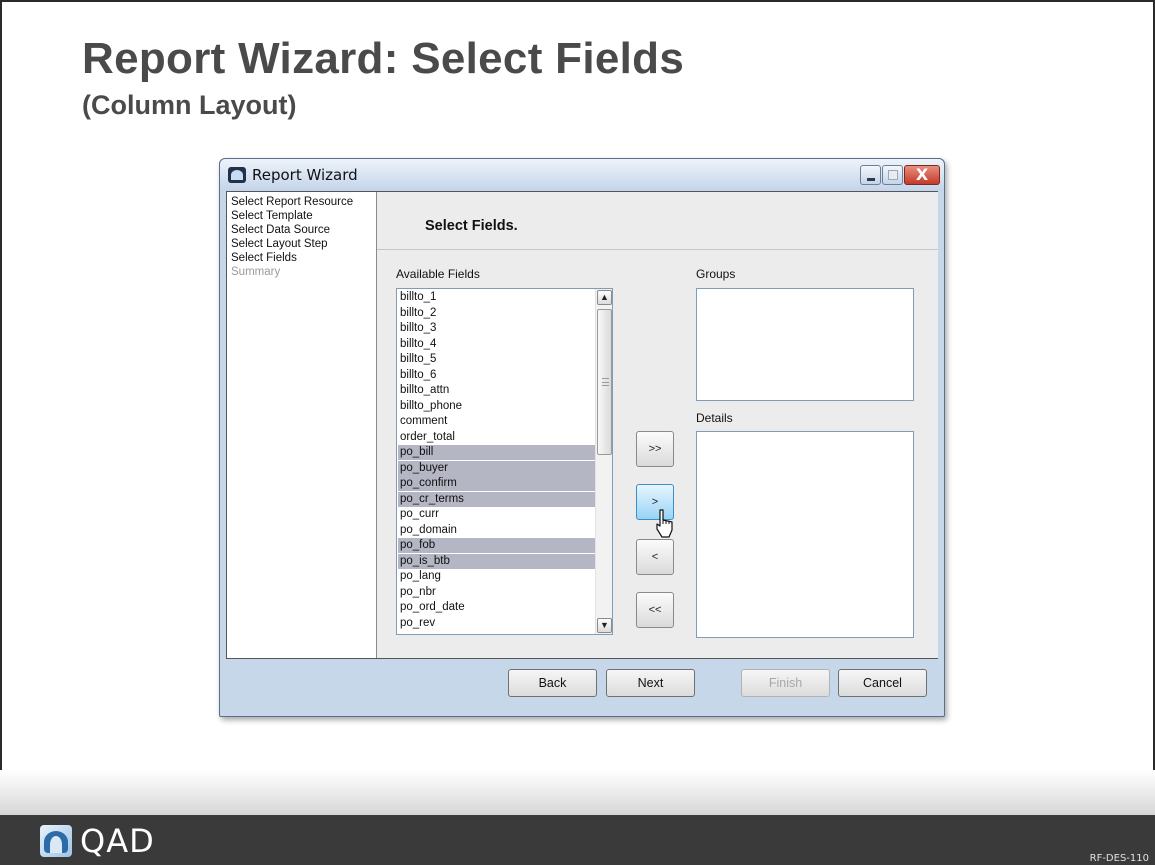 This screenshot has width=1155, height=865. What do you see at coordinates (56, 841) in the screenshot?
I see `qad-logo-icon` at bounding box center [56, 841].